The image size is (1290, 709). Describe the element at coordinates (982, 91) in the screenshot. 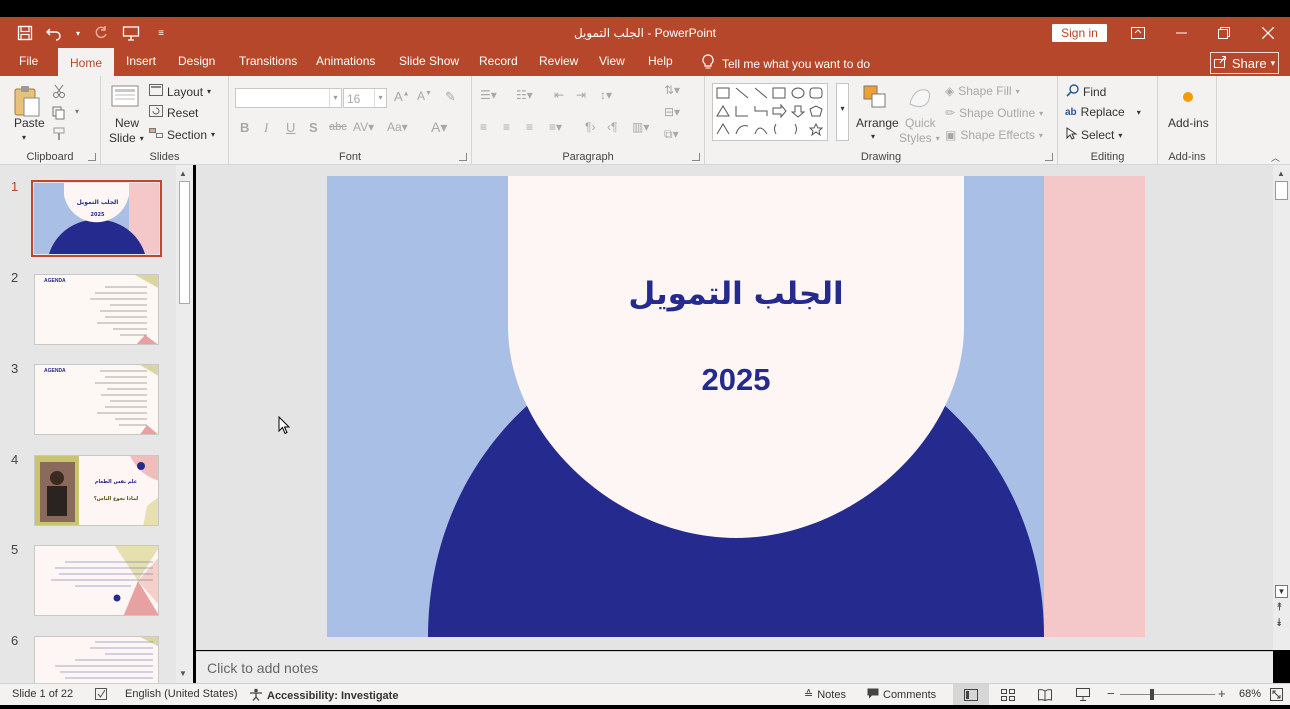

I see `shape-fill-button: ◈ Shape Fill ▾` at that location.